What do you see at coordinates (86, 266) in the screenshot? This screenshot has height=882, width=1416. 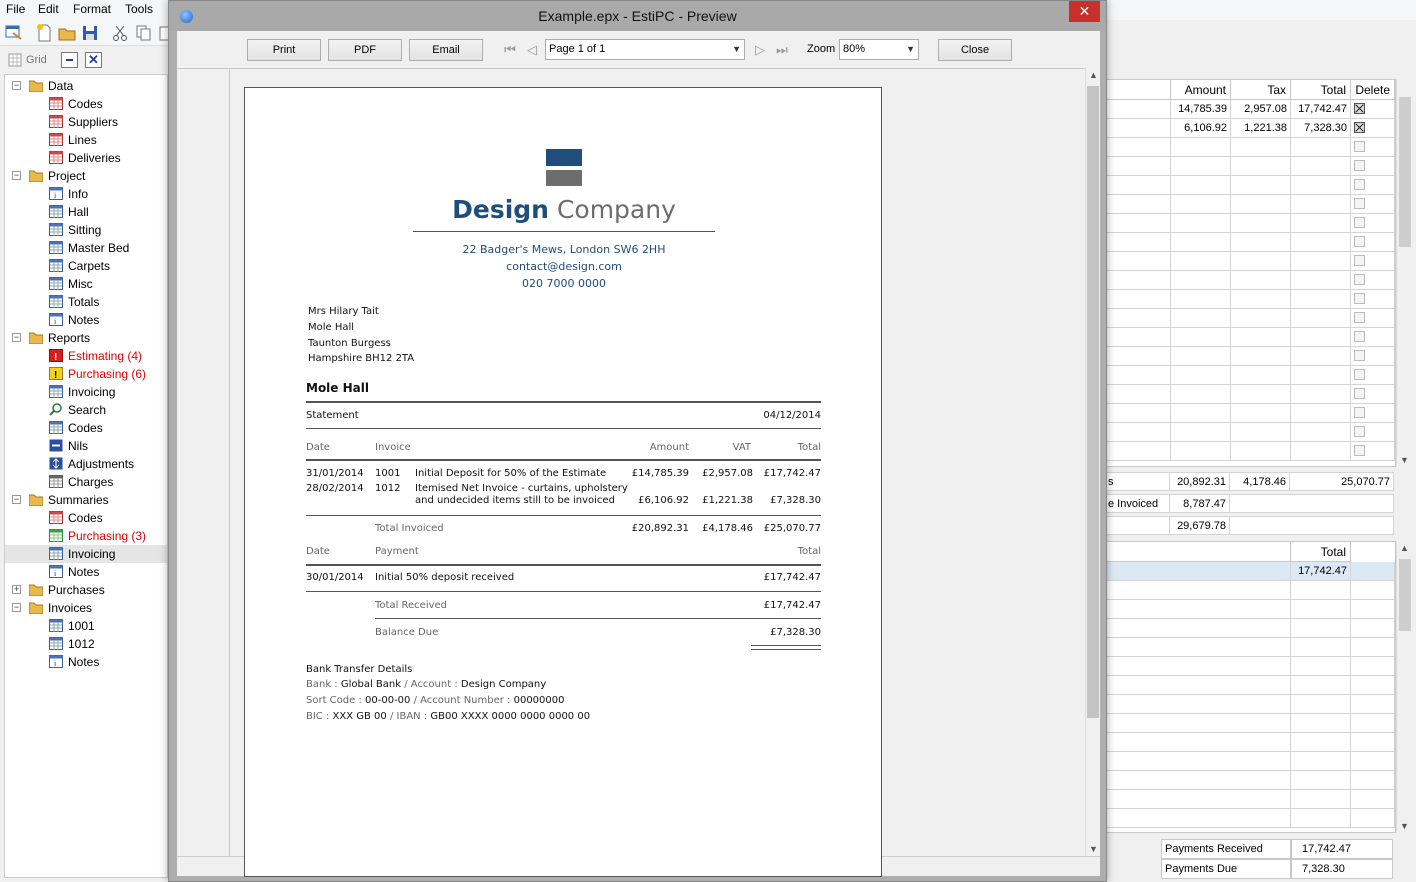 I see `tree-item: Carpets` at bounding box center [86, 266].